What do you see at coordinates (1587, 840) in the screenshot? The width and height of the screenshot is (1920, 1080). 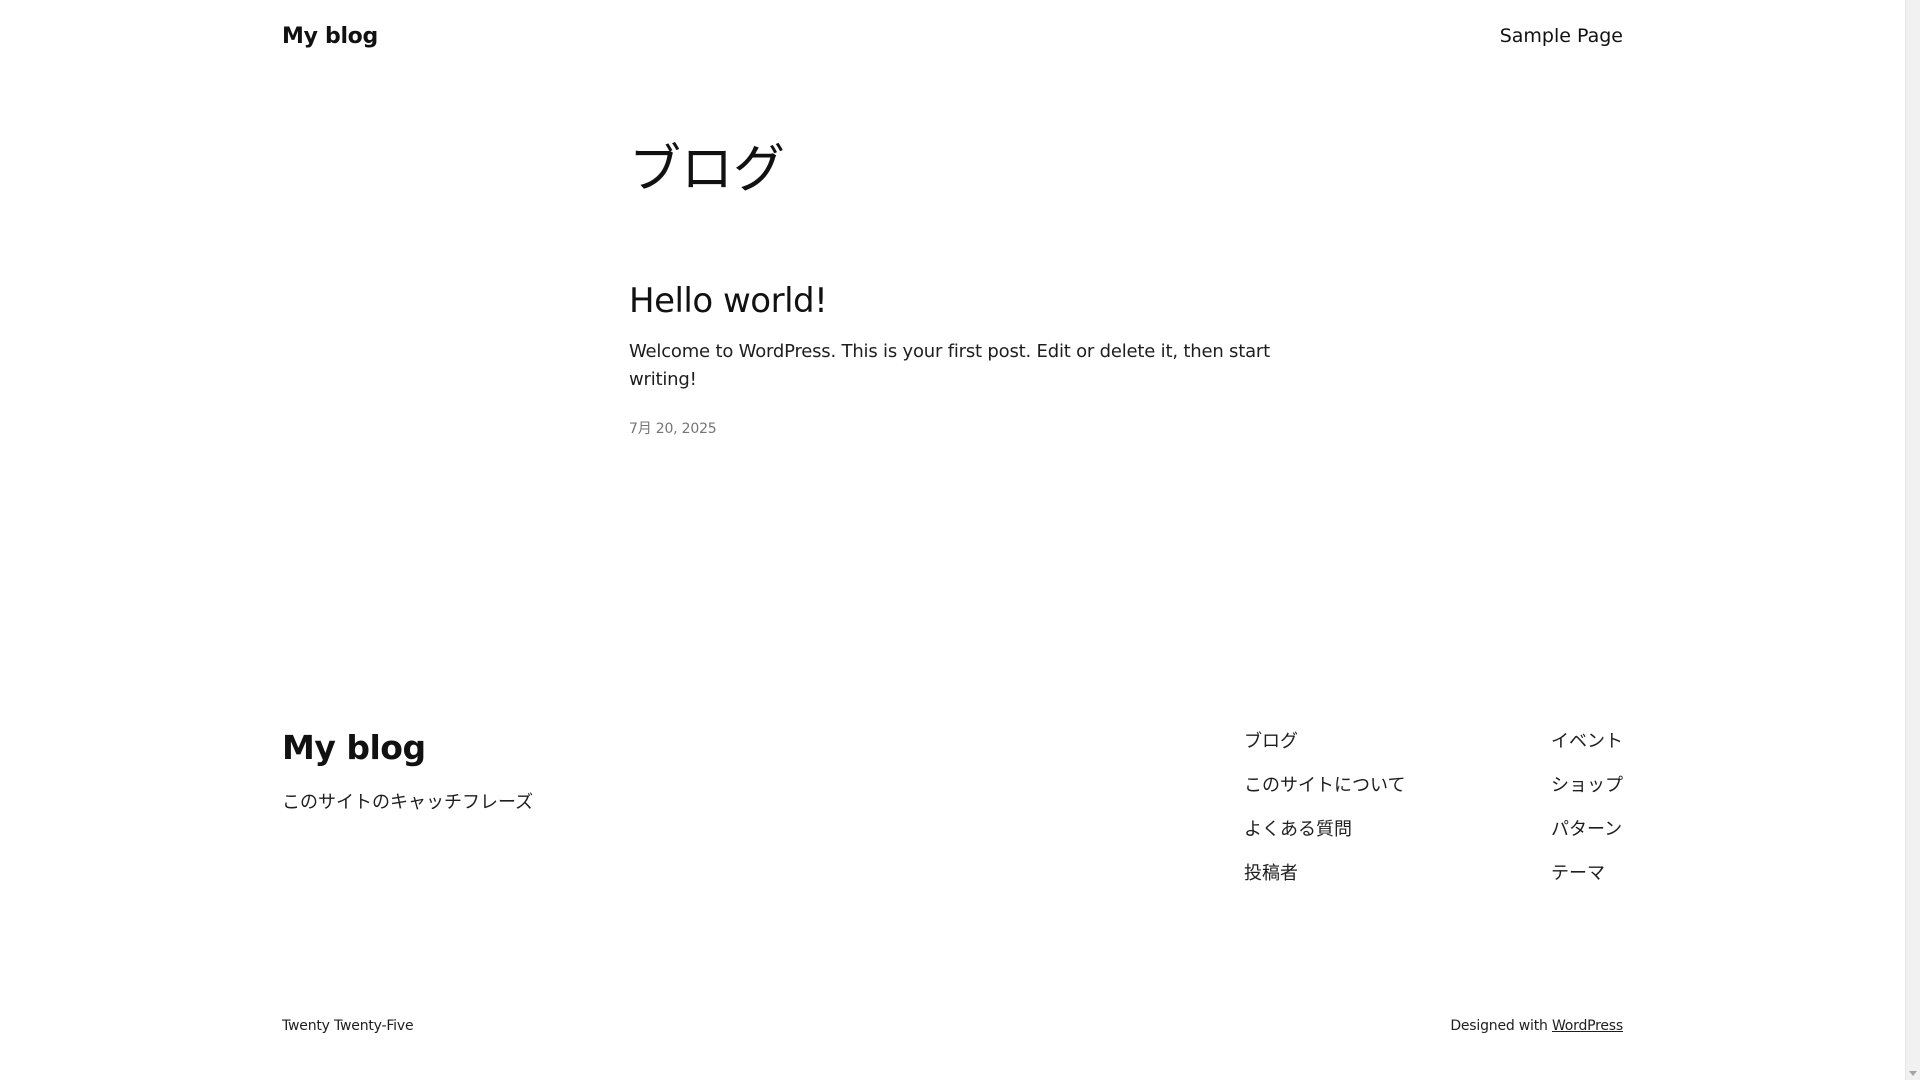 I see `footer-link-patterns: パターン` at bounding box center [1587, 840].